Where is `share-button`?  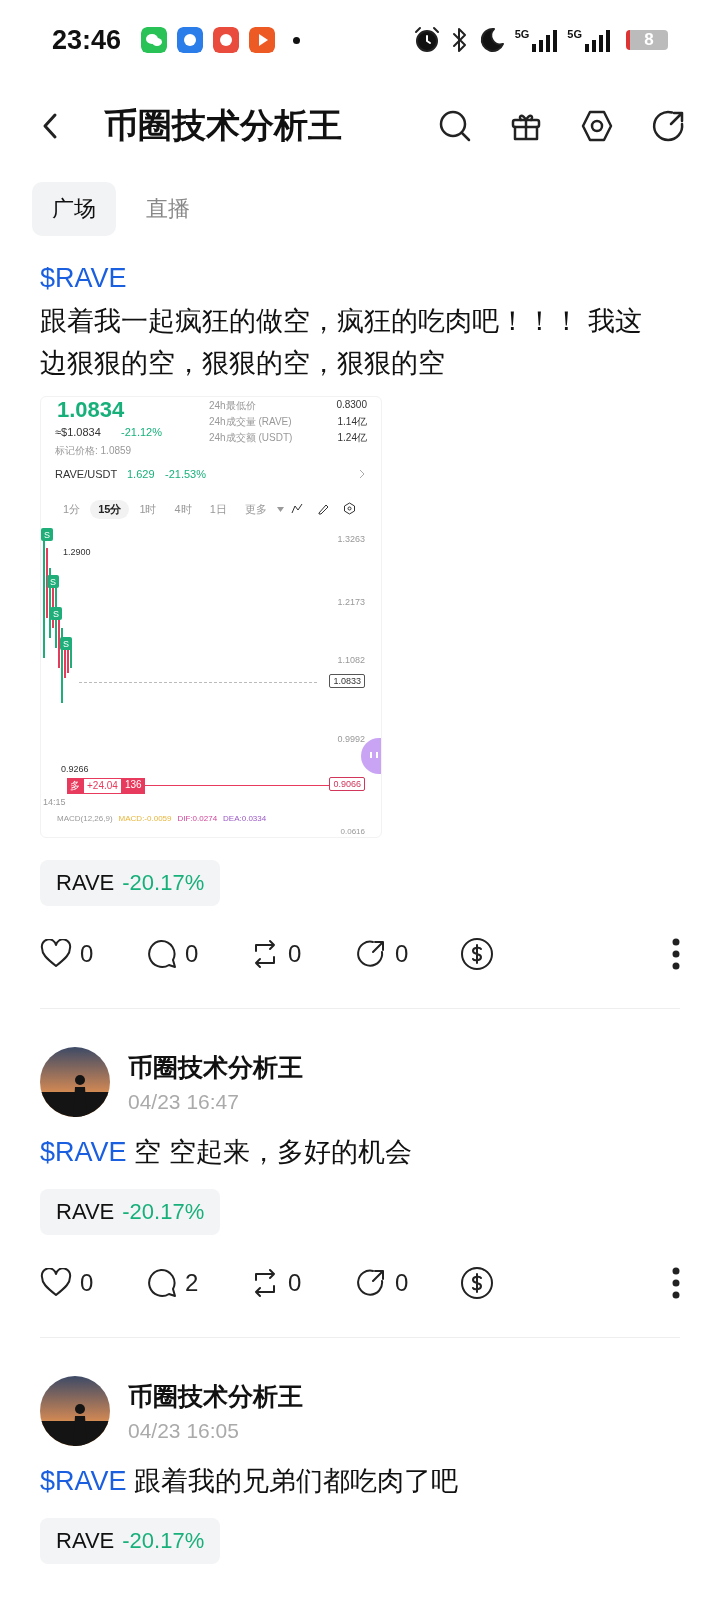
share-button is located at coordinates (669, 126).